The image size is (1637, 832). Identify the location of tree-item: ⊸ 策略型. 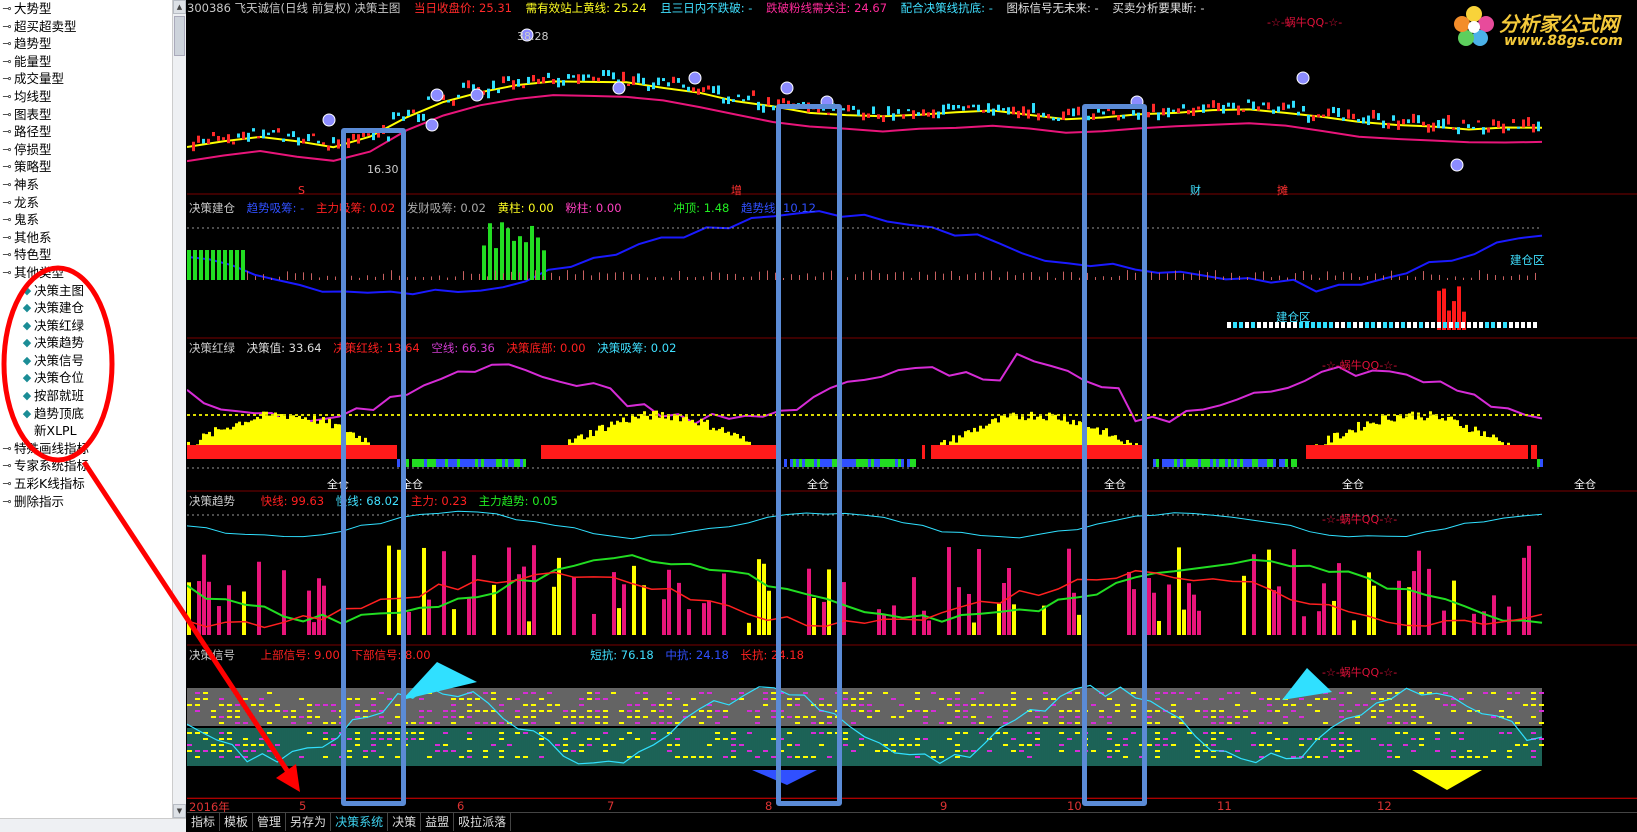
(86, 167).